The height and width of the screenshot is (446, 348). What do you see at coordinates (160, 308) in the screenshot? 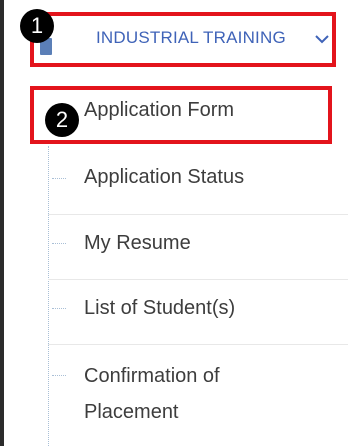
I see `menu-item-label: List of Student(s)` at bounding box center [160, 308].